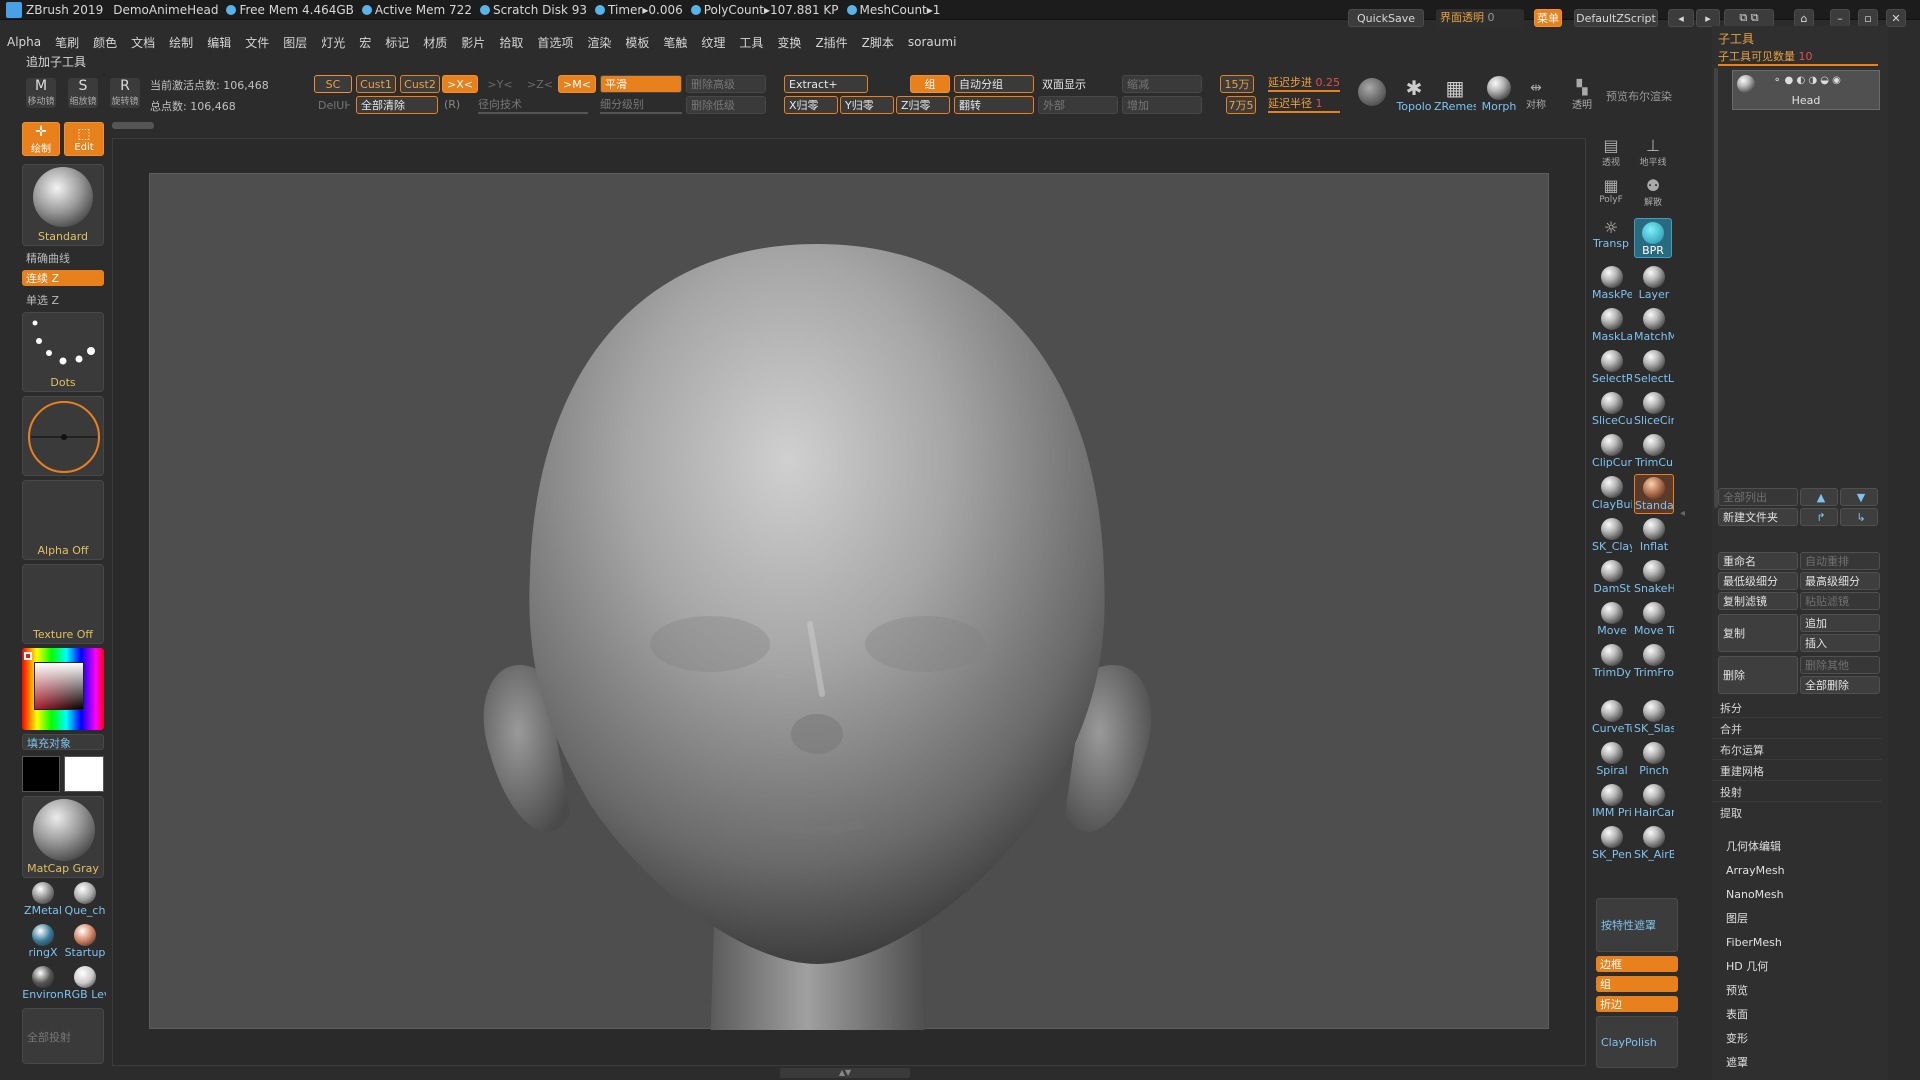 The height and width of the screenshot is (1080, 1920). I want to click on scale-mirror-button: S 缩放镜, so click(83, 93).